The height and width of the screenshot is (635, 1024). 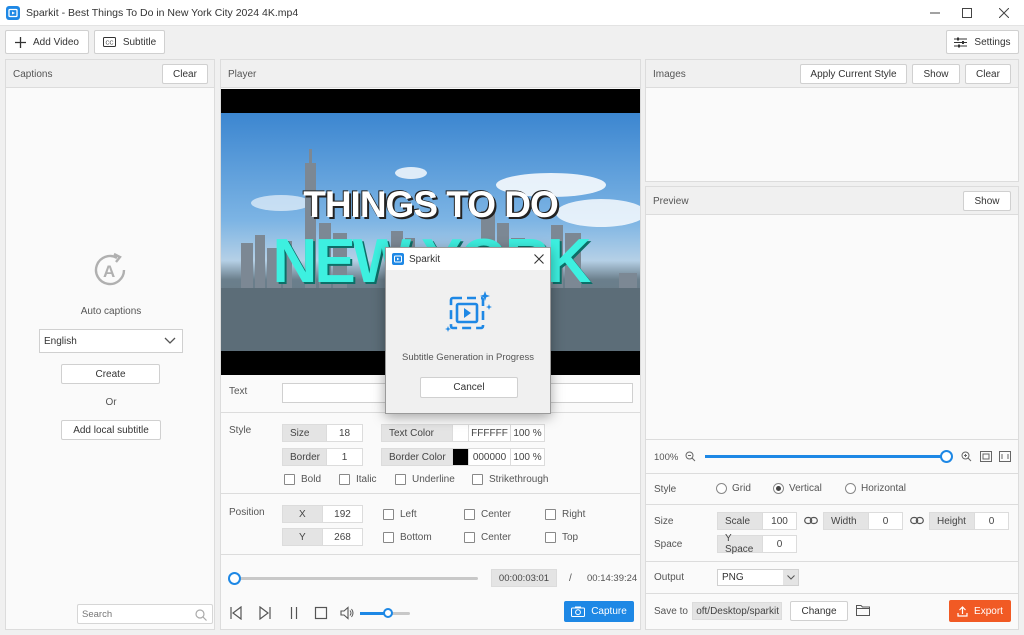 I want to click on grid-radio-dot, so click(x=721, y=488).